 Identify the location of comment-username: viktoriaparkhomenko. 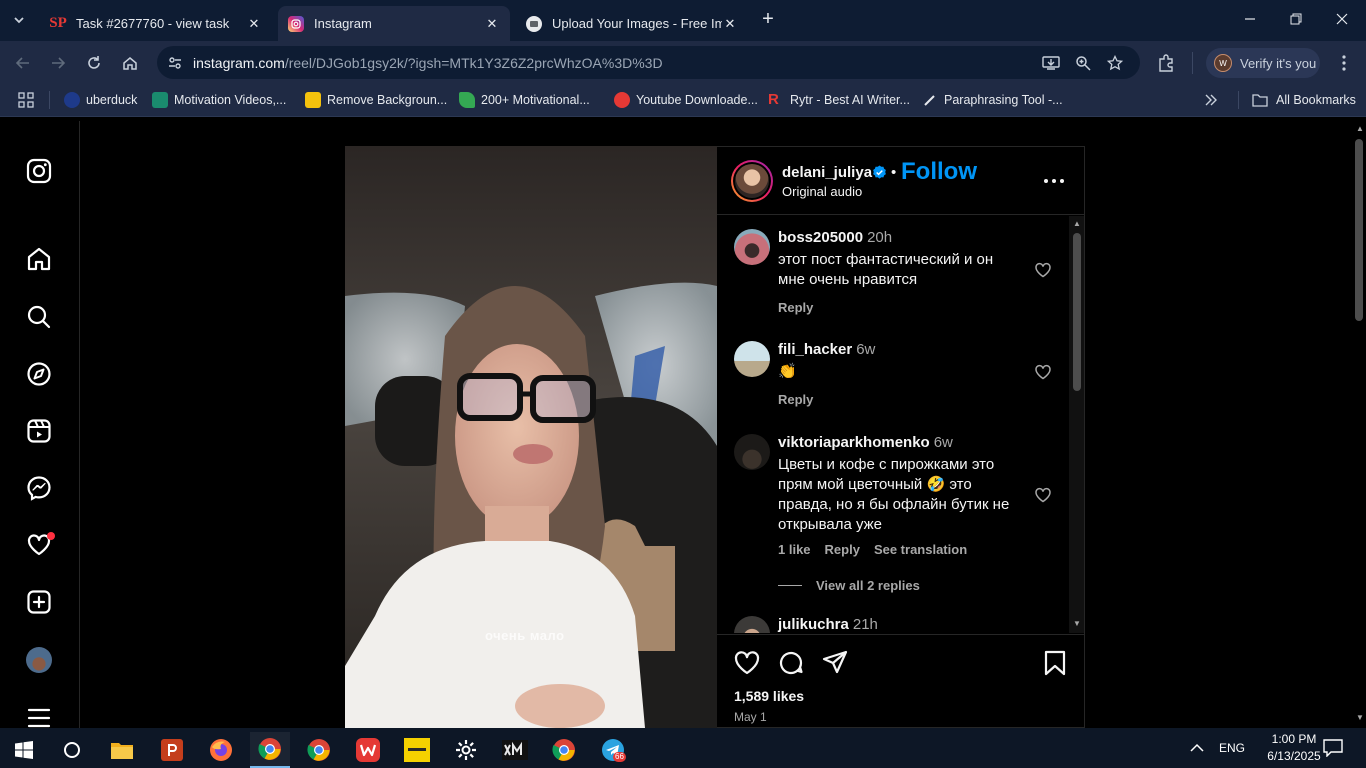
(854, 442).